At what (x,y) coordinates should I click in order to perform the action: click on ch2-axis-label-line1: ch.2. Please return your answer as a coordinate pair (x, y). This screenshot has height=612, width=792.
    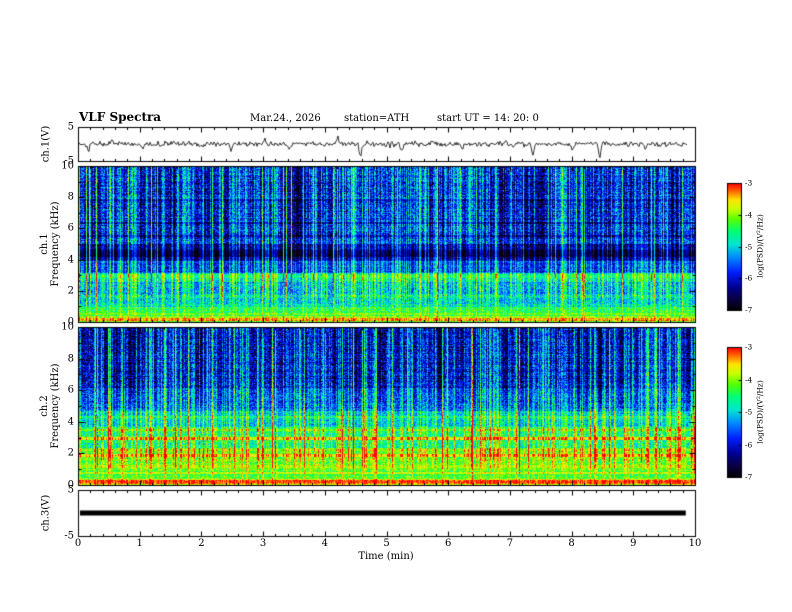
    Looking at the image, I should click on (44, 406).